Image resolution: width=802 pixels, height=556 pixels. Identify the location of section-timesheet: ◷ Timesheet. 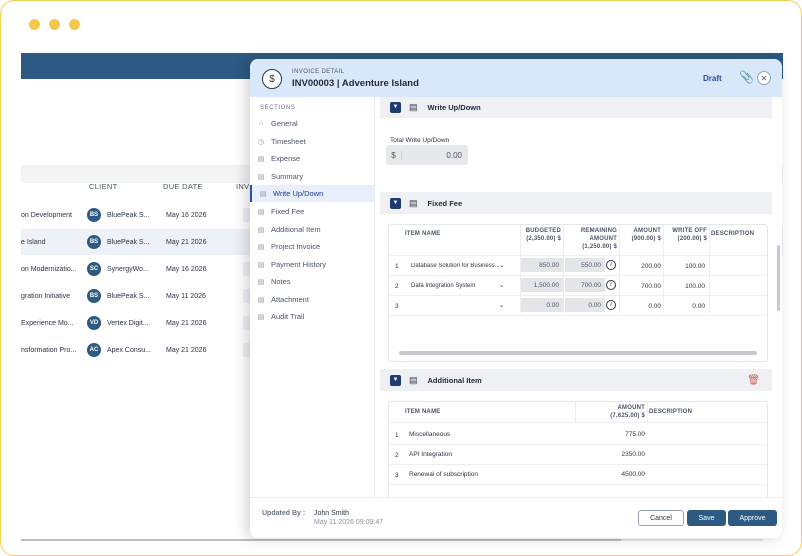
(312, 141).